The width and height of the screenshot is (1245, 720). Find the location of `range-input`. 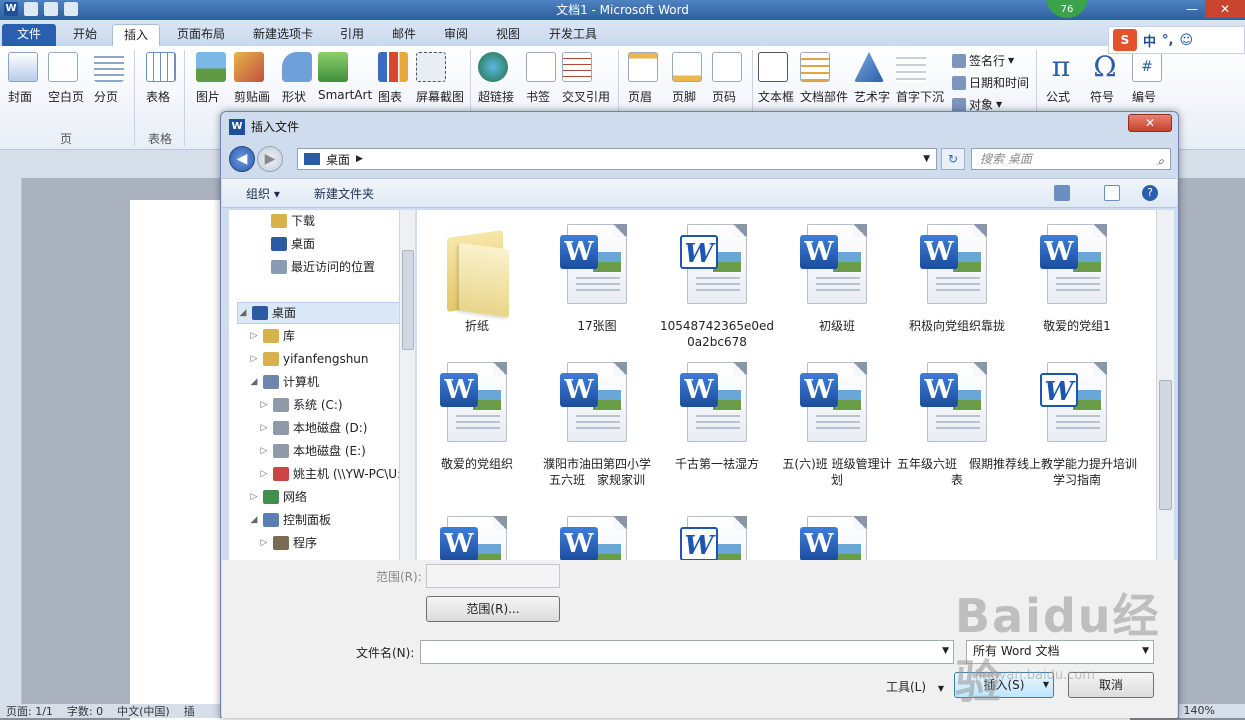

range-input is located at coordinates (493, 576).